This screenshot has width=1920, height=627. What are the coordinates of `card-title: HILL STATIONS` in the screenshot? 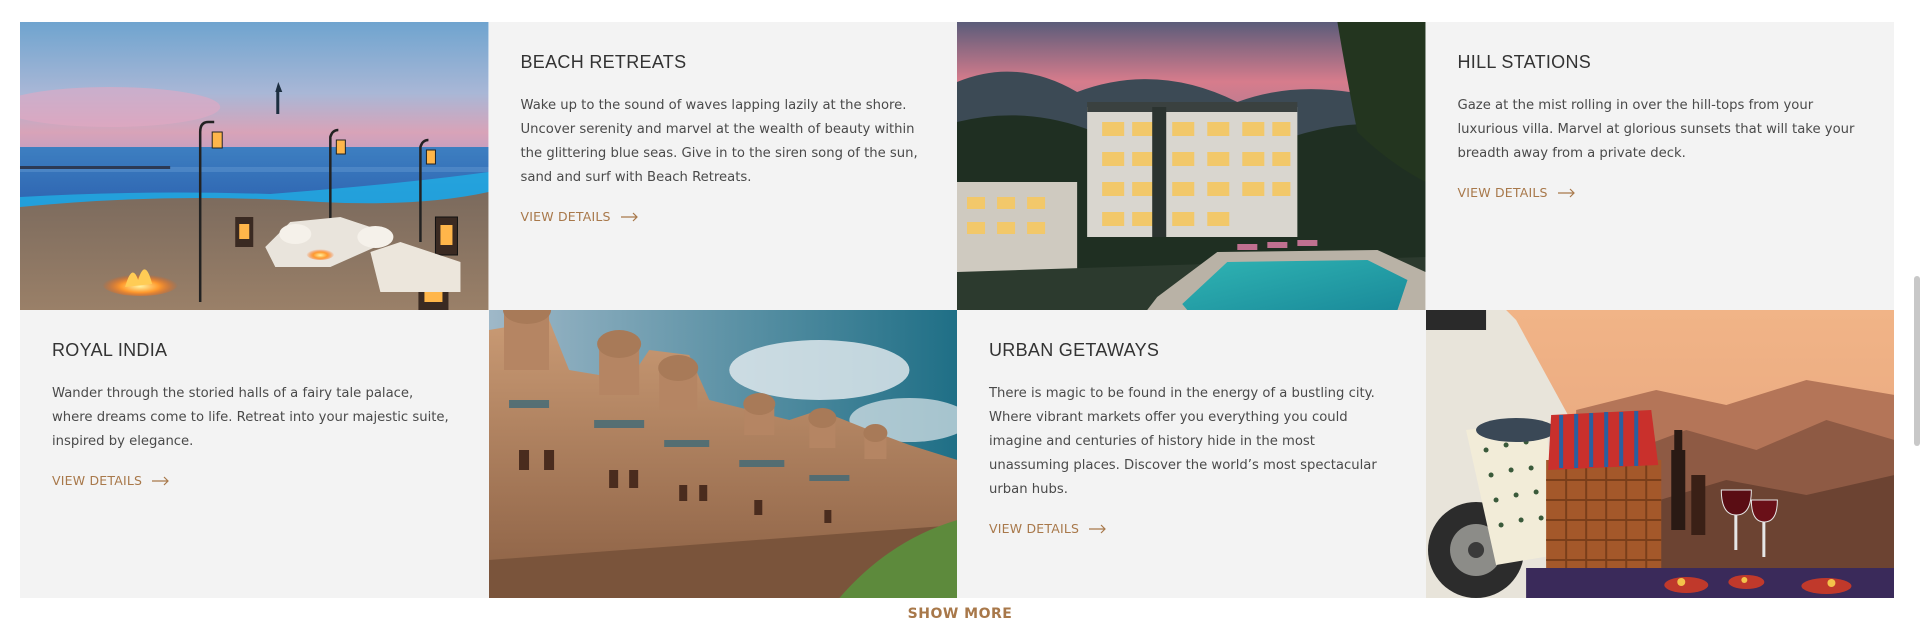 It's located at (1524, 62).